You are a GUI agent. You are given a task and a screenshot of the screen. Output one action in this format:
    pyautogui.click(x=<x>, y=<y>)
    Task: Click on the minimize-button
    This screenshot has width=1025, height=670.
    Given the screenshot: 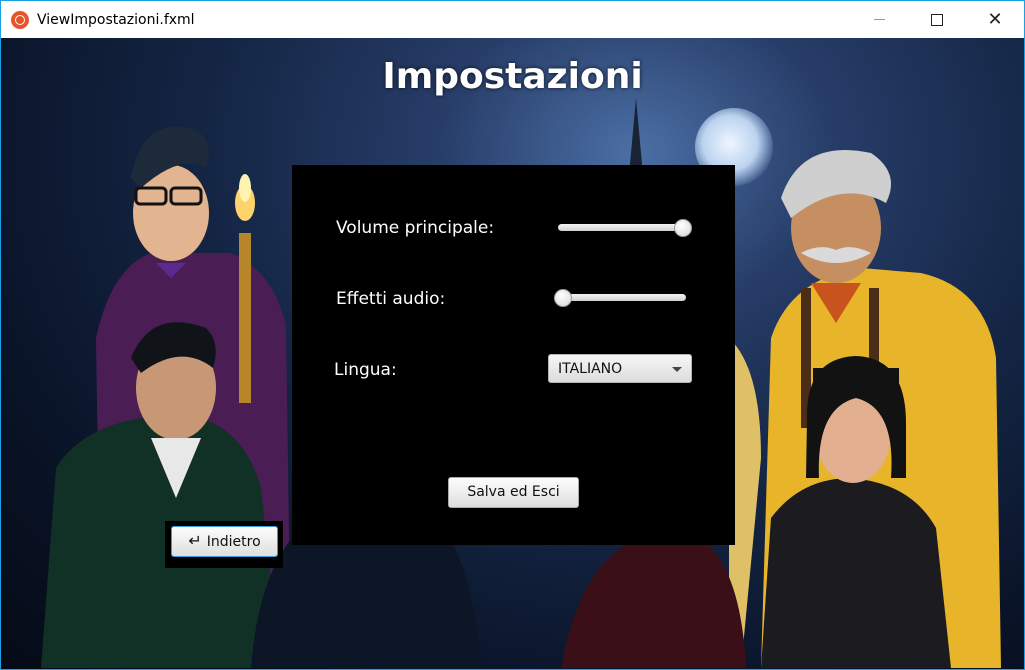 What is the action you would take?
    pyautogui.click(x=879, y=19)
    